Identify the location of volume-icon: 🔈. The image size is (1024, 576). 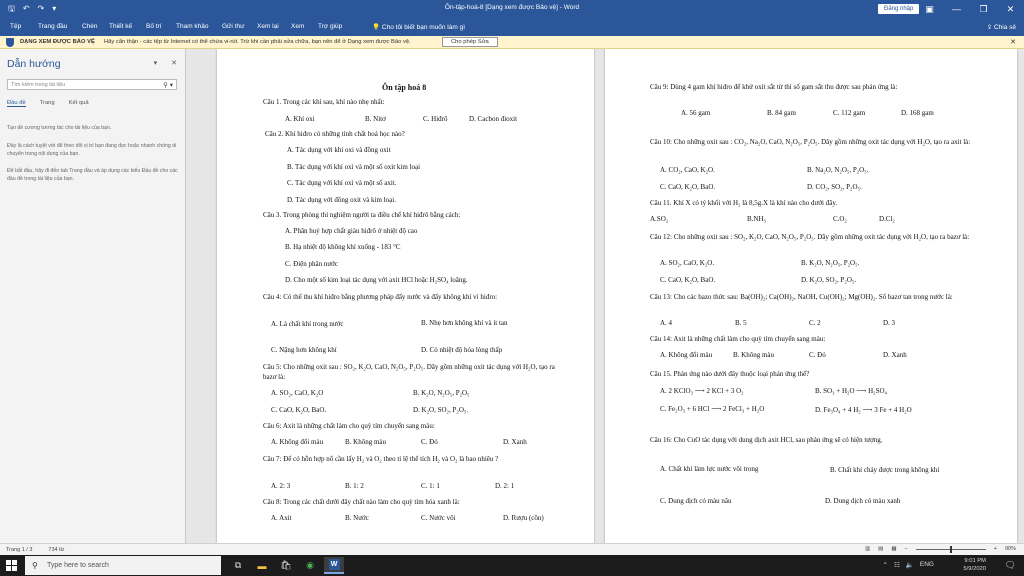
(910, 565).